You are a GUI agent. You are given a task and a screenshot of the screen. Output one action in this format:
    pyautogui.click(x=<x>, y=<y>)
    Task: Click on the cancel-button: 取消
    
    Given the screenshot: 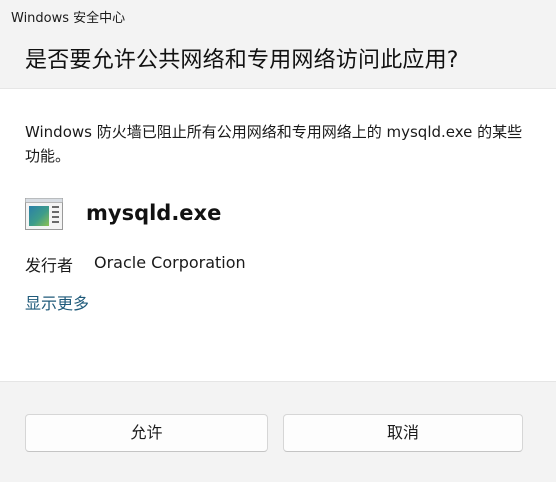 What is the action you would take?
    pyautogui.click(x=403, y=433)
    